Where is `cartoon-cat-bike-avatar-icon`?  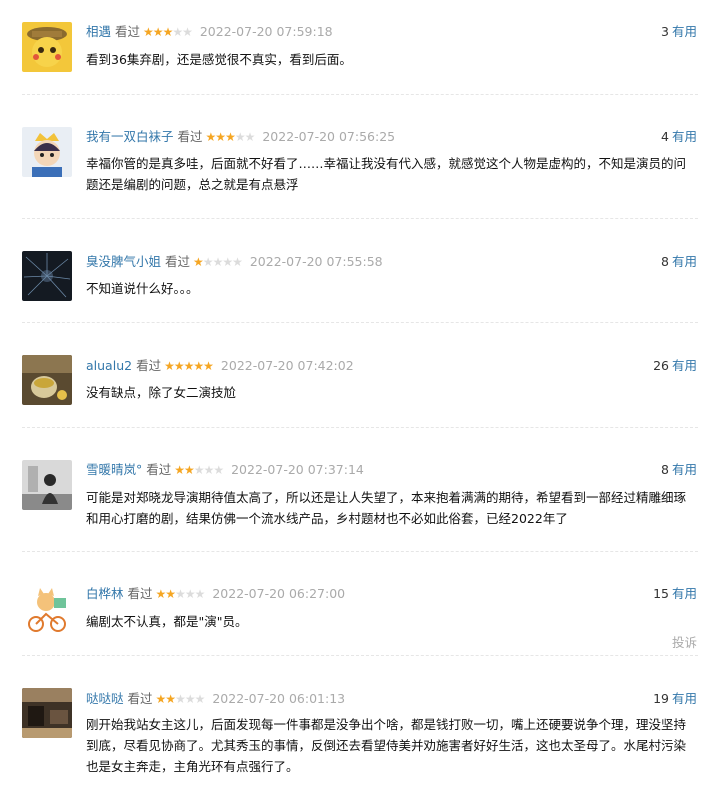
cartoon-cat-bike-avatar-icon is located at coordinates (47, 609).